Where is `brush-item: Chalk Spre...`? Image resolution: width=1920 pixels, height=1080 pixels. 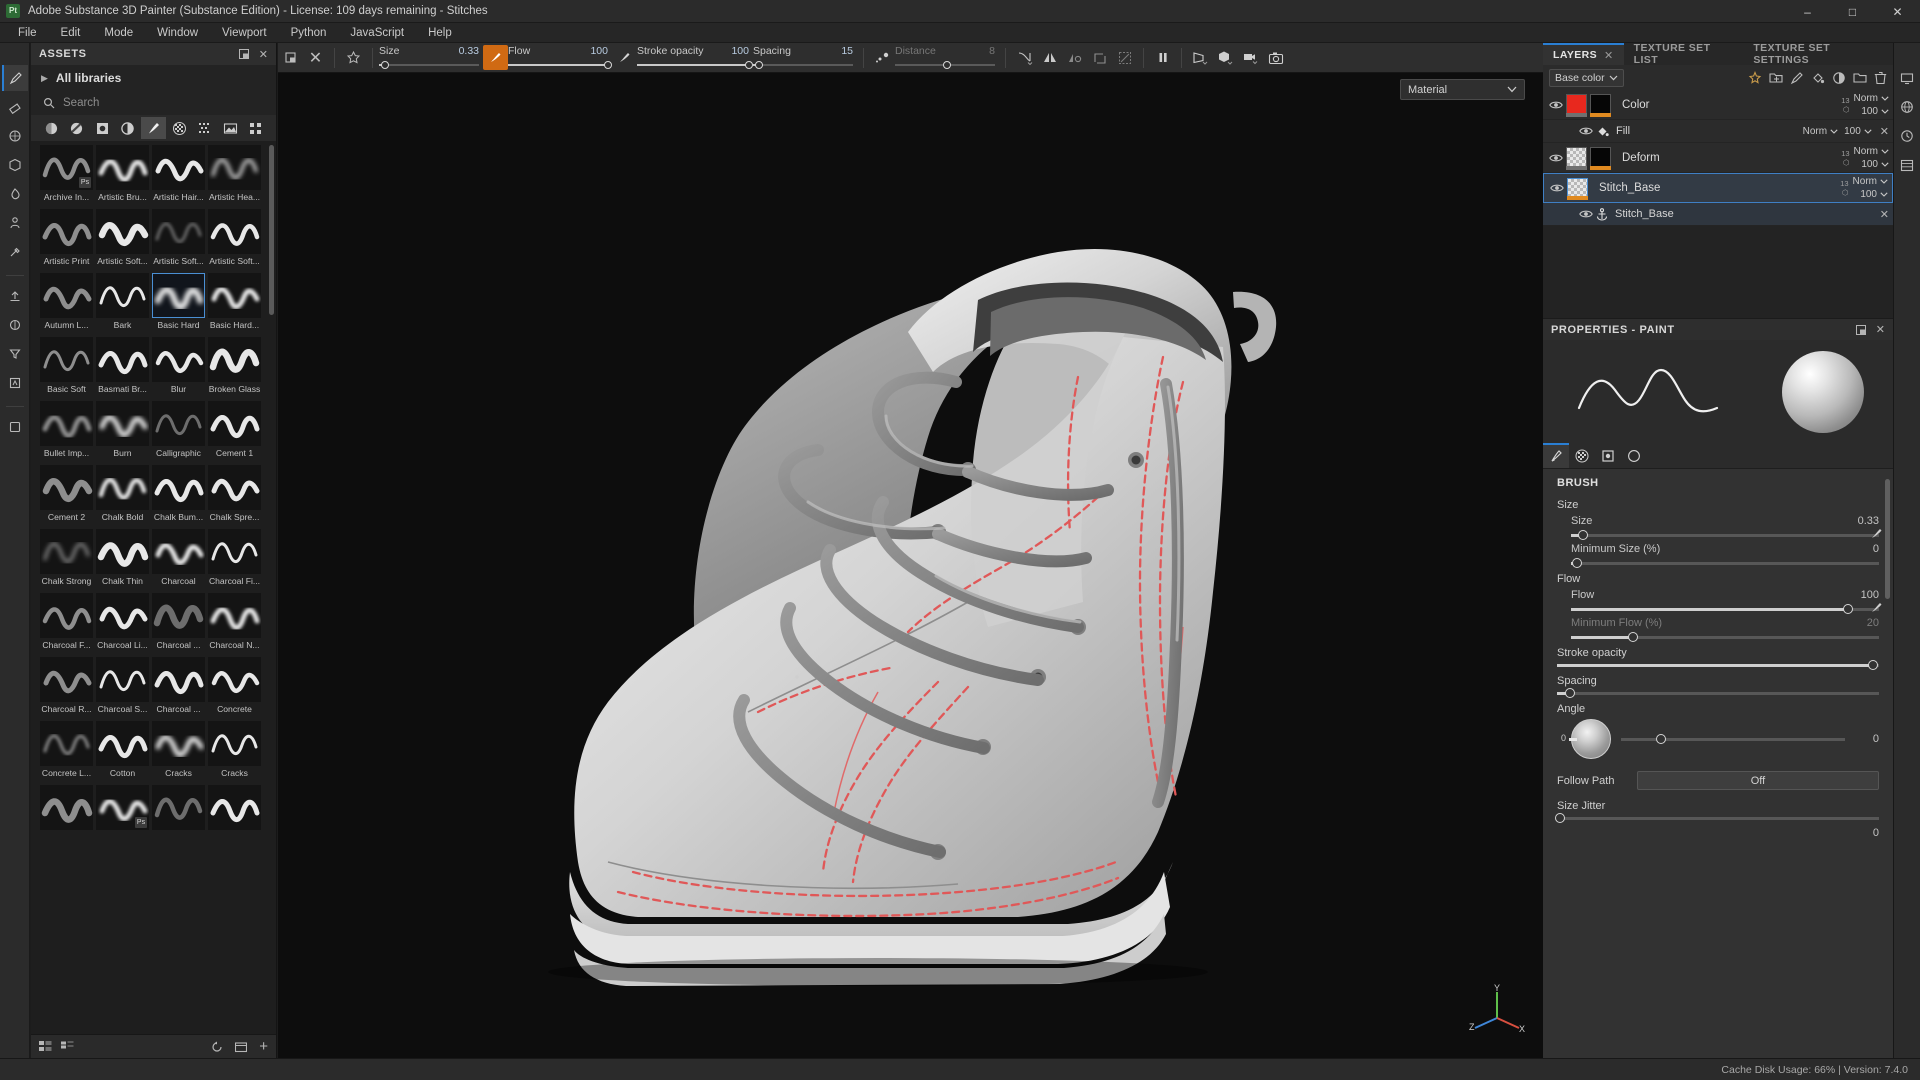
brush-item: Chalk Spre... is located at coordinates (234, 496).